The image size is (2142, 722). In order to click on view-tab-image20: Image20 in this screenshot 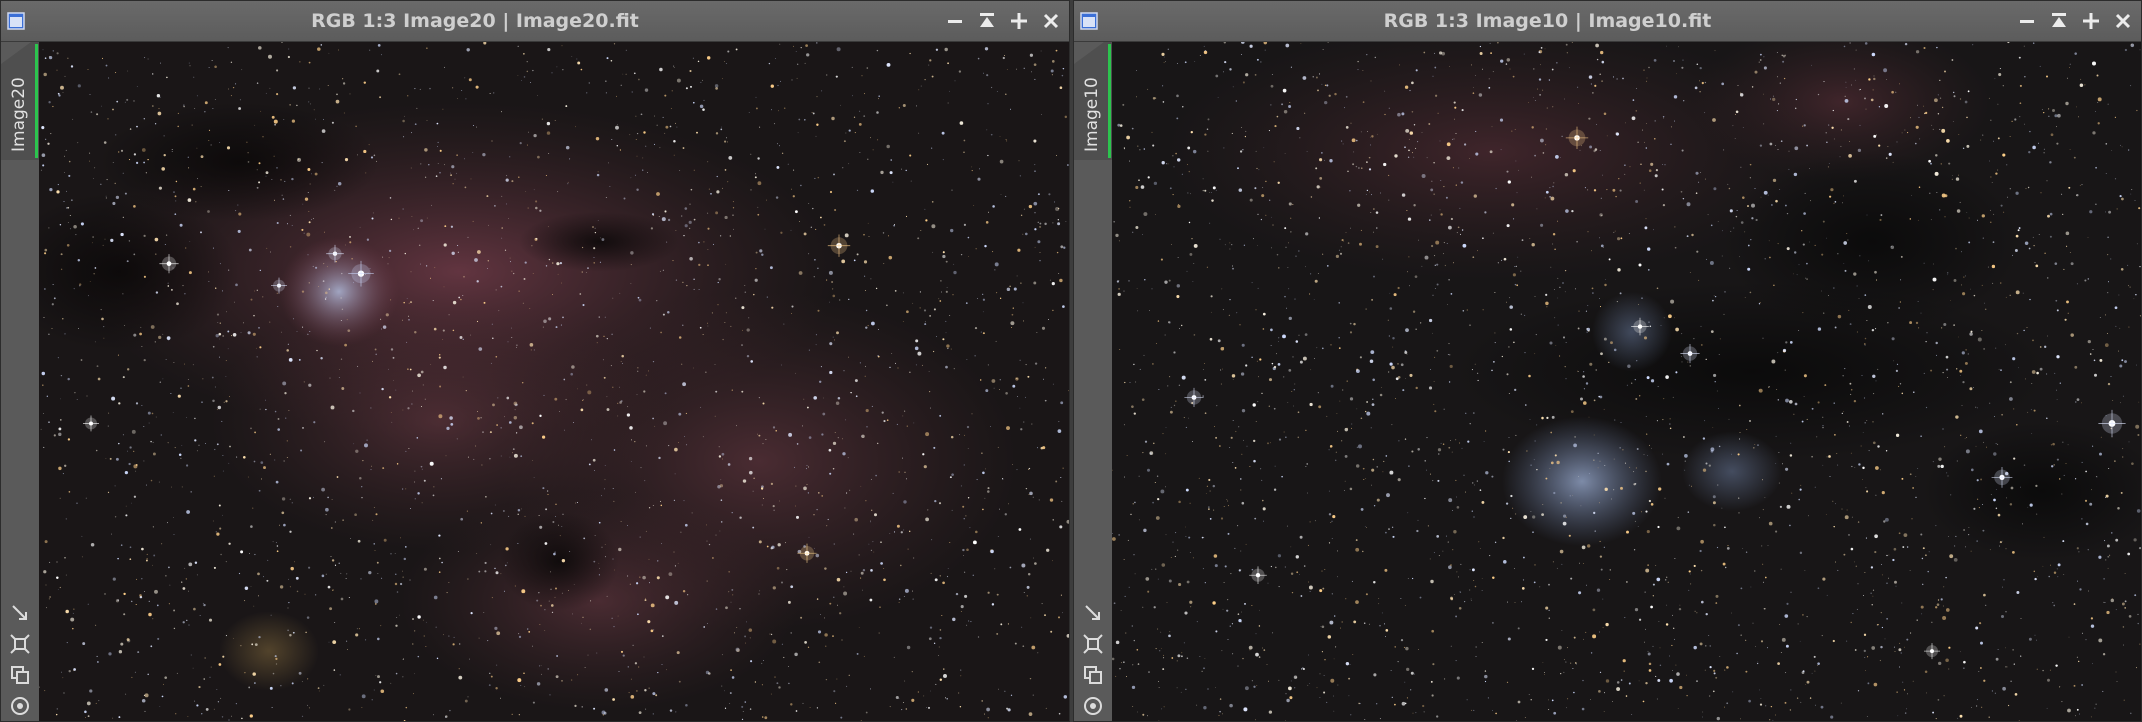, I will do `click(20, 101)`.